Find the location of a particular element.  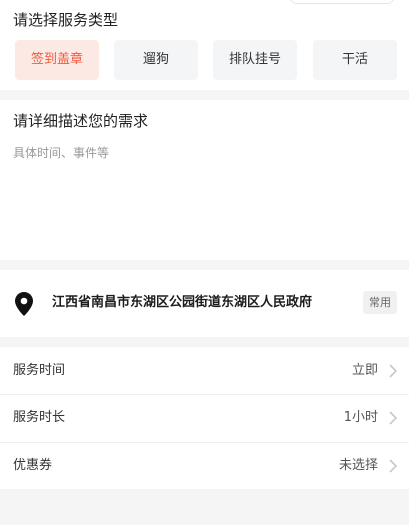

address-text: 江西省南昌市东湖区公园街道东湖区人民政府 is located at coordinates (182, 302).